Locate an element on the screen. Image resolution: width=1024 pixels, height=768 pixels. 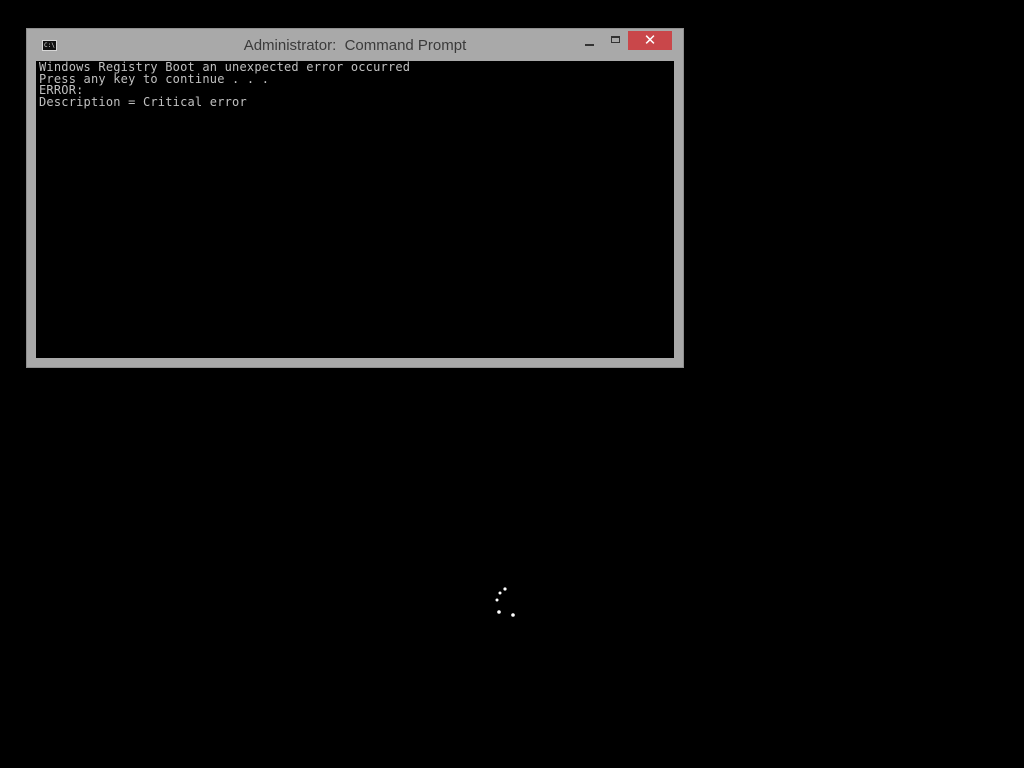
maximize-icon is located at coordinates (615, 39).